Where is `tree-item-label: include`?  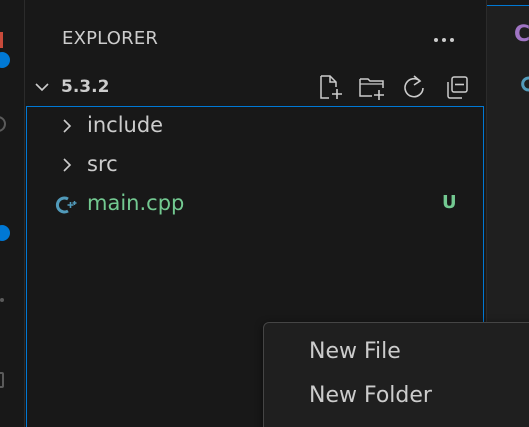 tree-item-label: include is located at coordinates (125, 125).